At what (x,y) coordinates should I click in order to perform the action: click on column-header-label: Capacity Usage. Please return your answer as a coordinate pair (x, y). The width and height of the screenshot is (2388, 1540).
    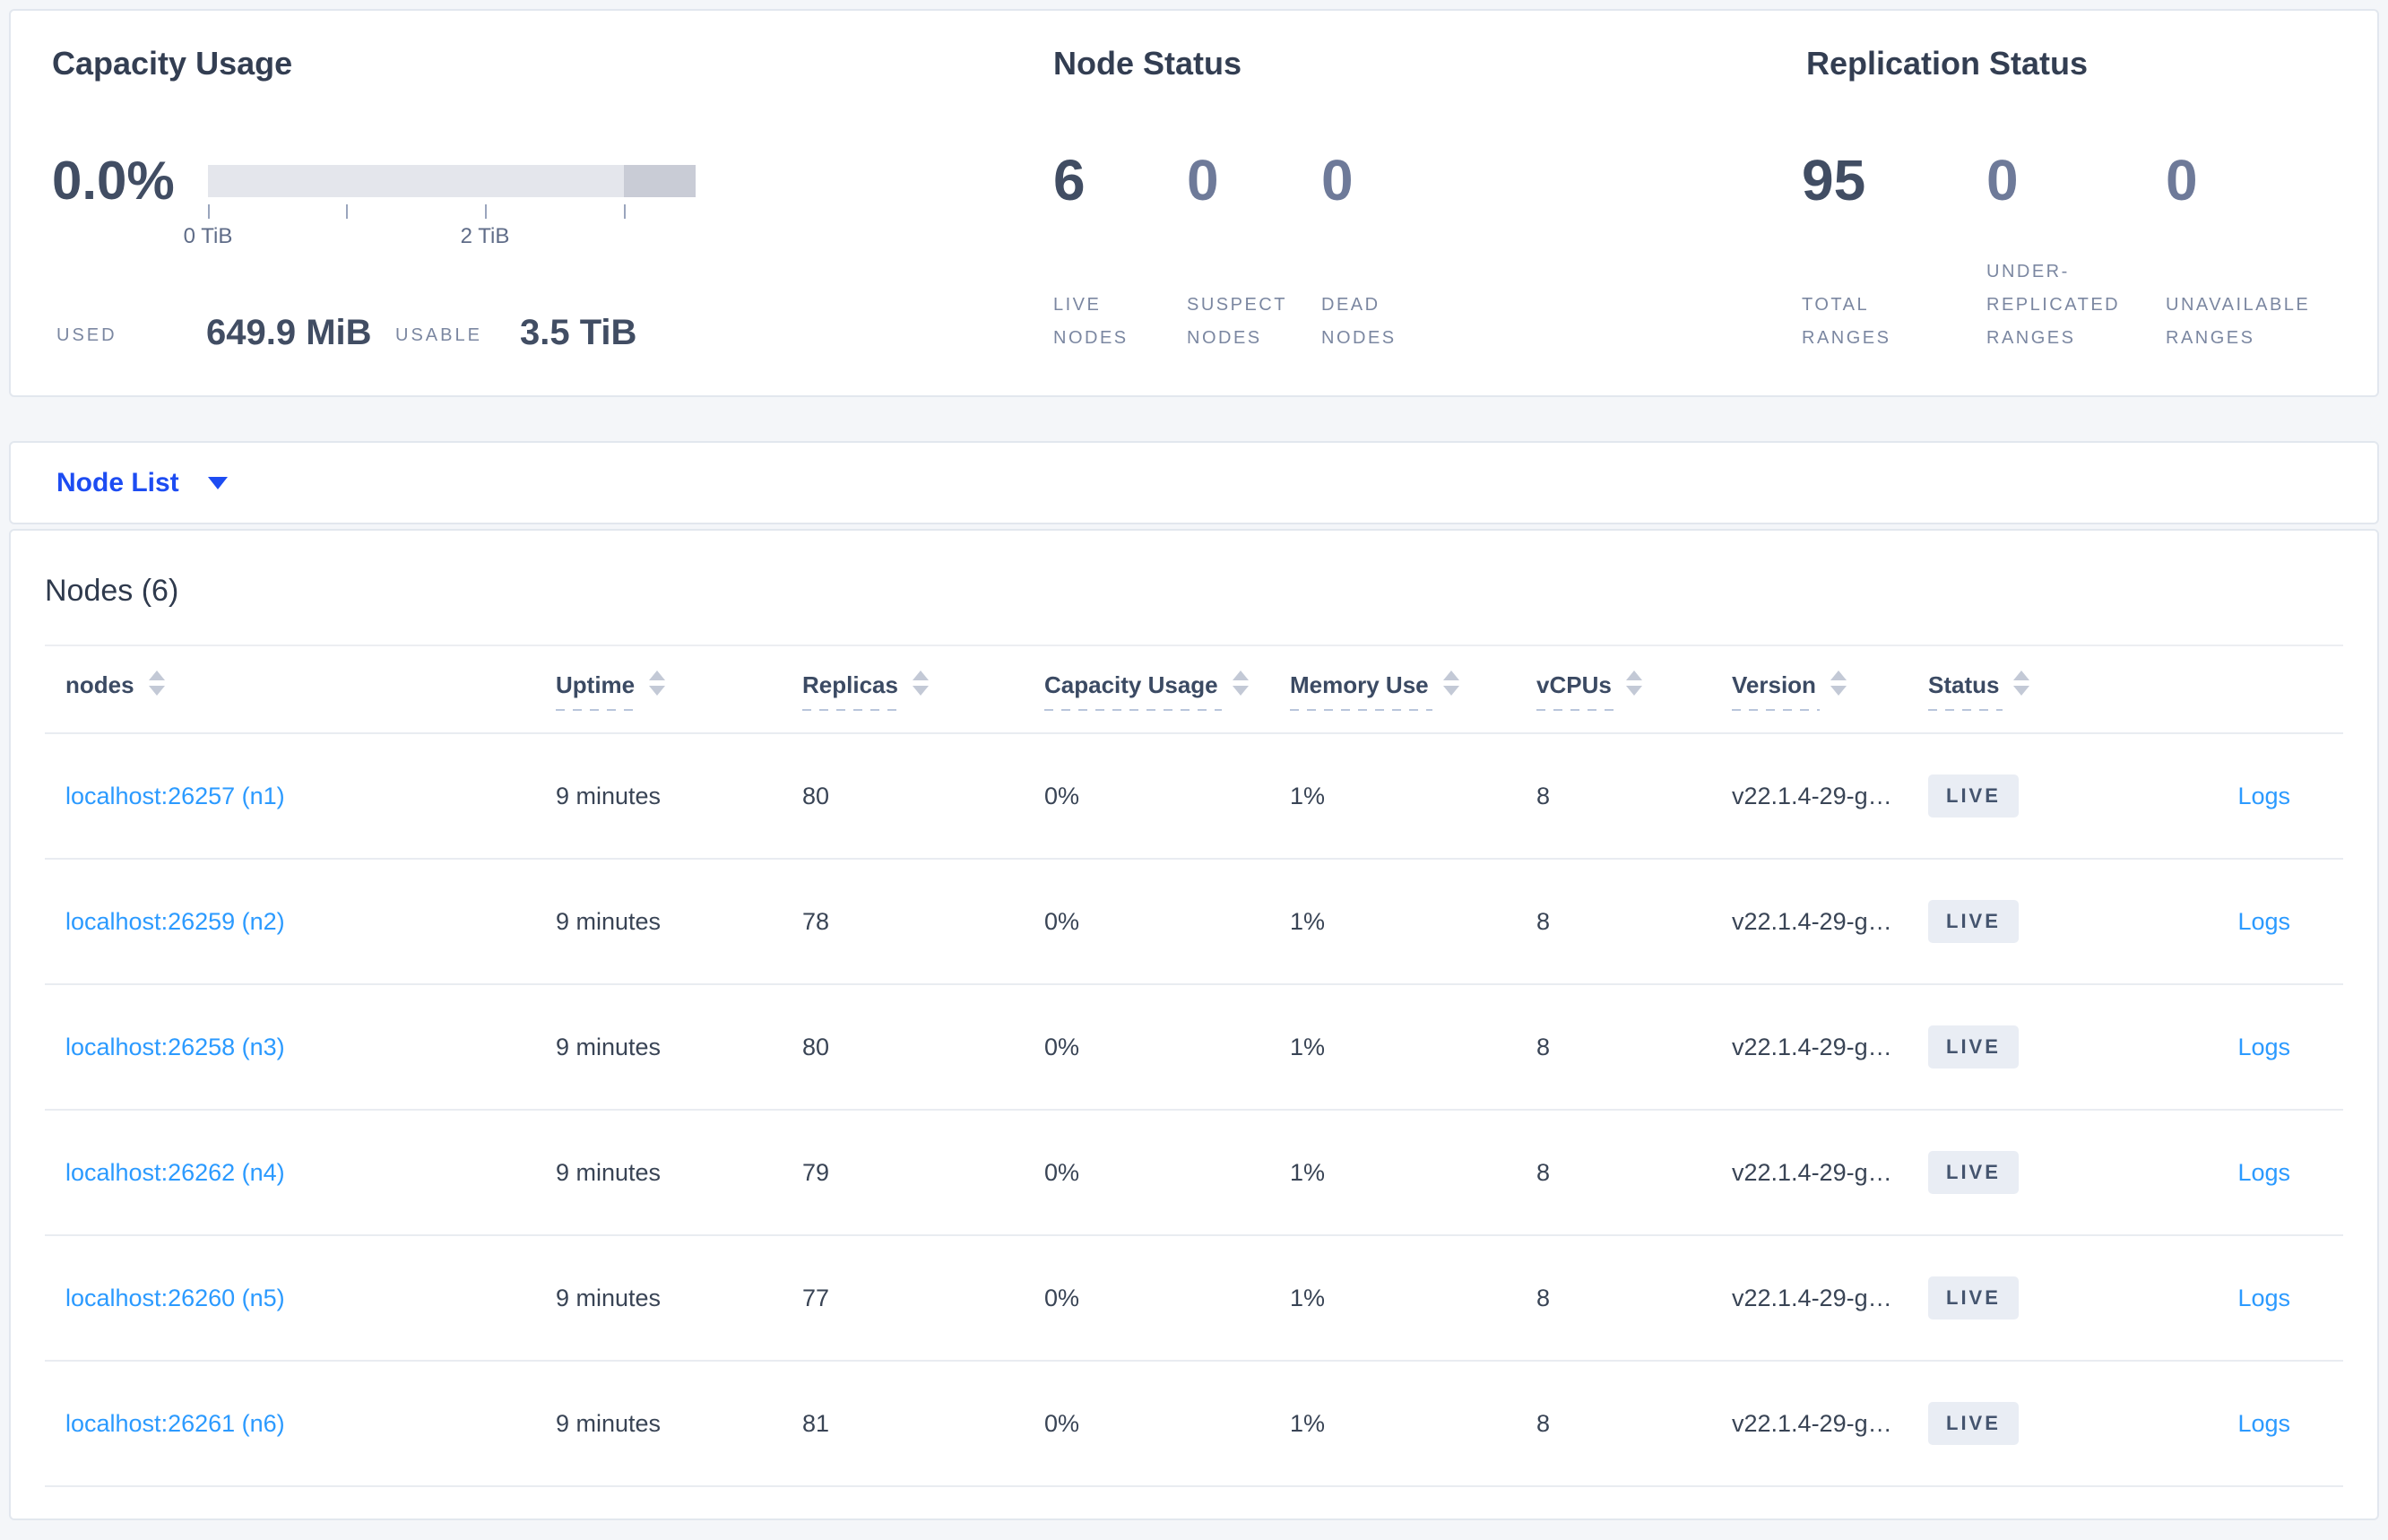
    Looking at the image, I should click on (1133, 692).